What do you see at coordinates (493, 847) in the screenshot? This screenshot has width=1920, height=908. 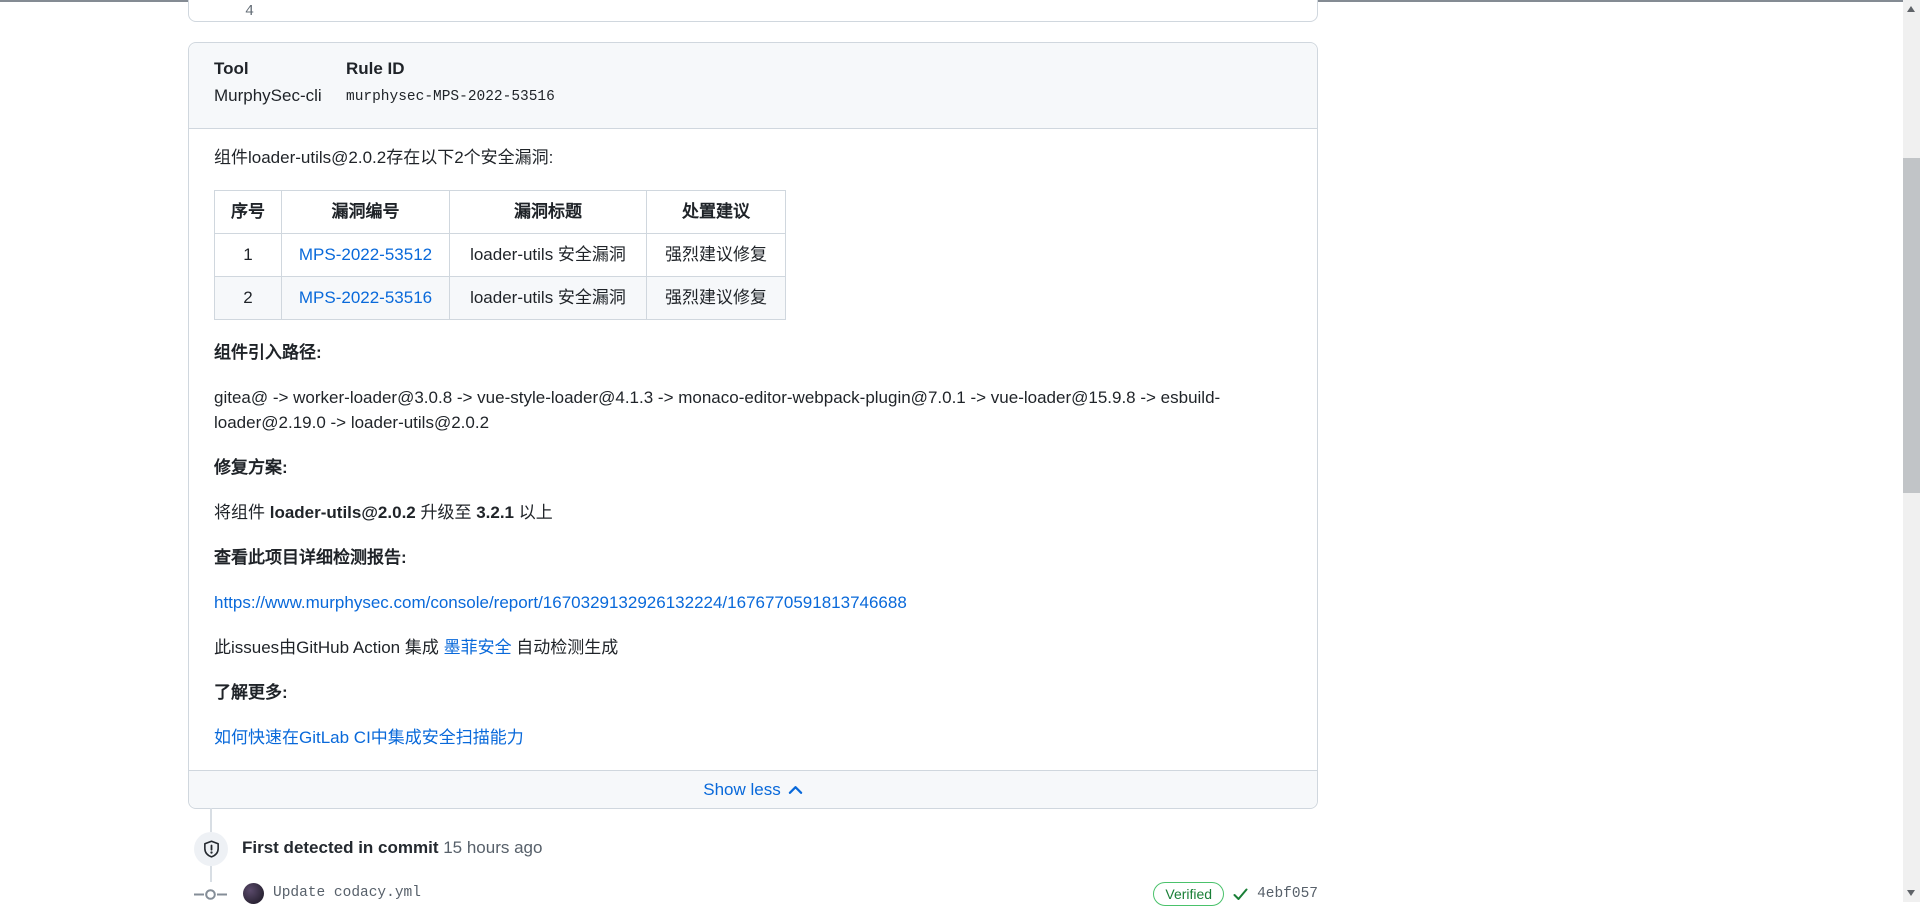 I see `detected-time: 15 hours ago` at bounding box center [493, 847].